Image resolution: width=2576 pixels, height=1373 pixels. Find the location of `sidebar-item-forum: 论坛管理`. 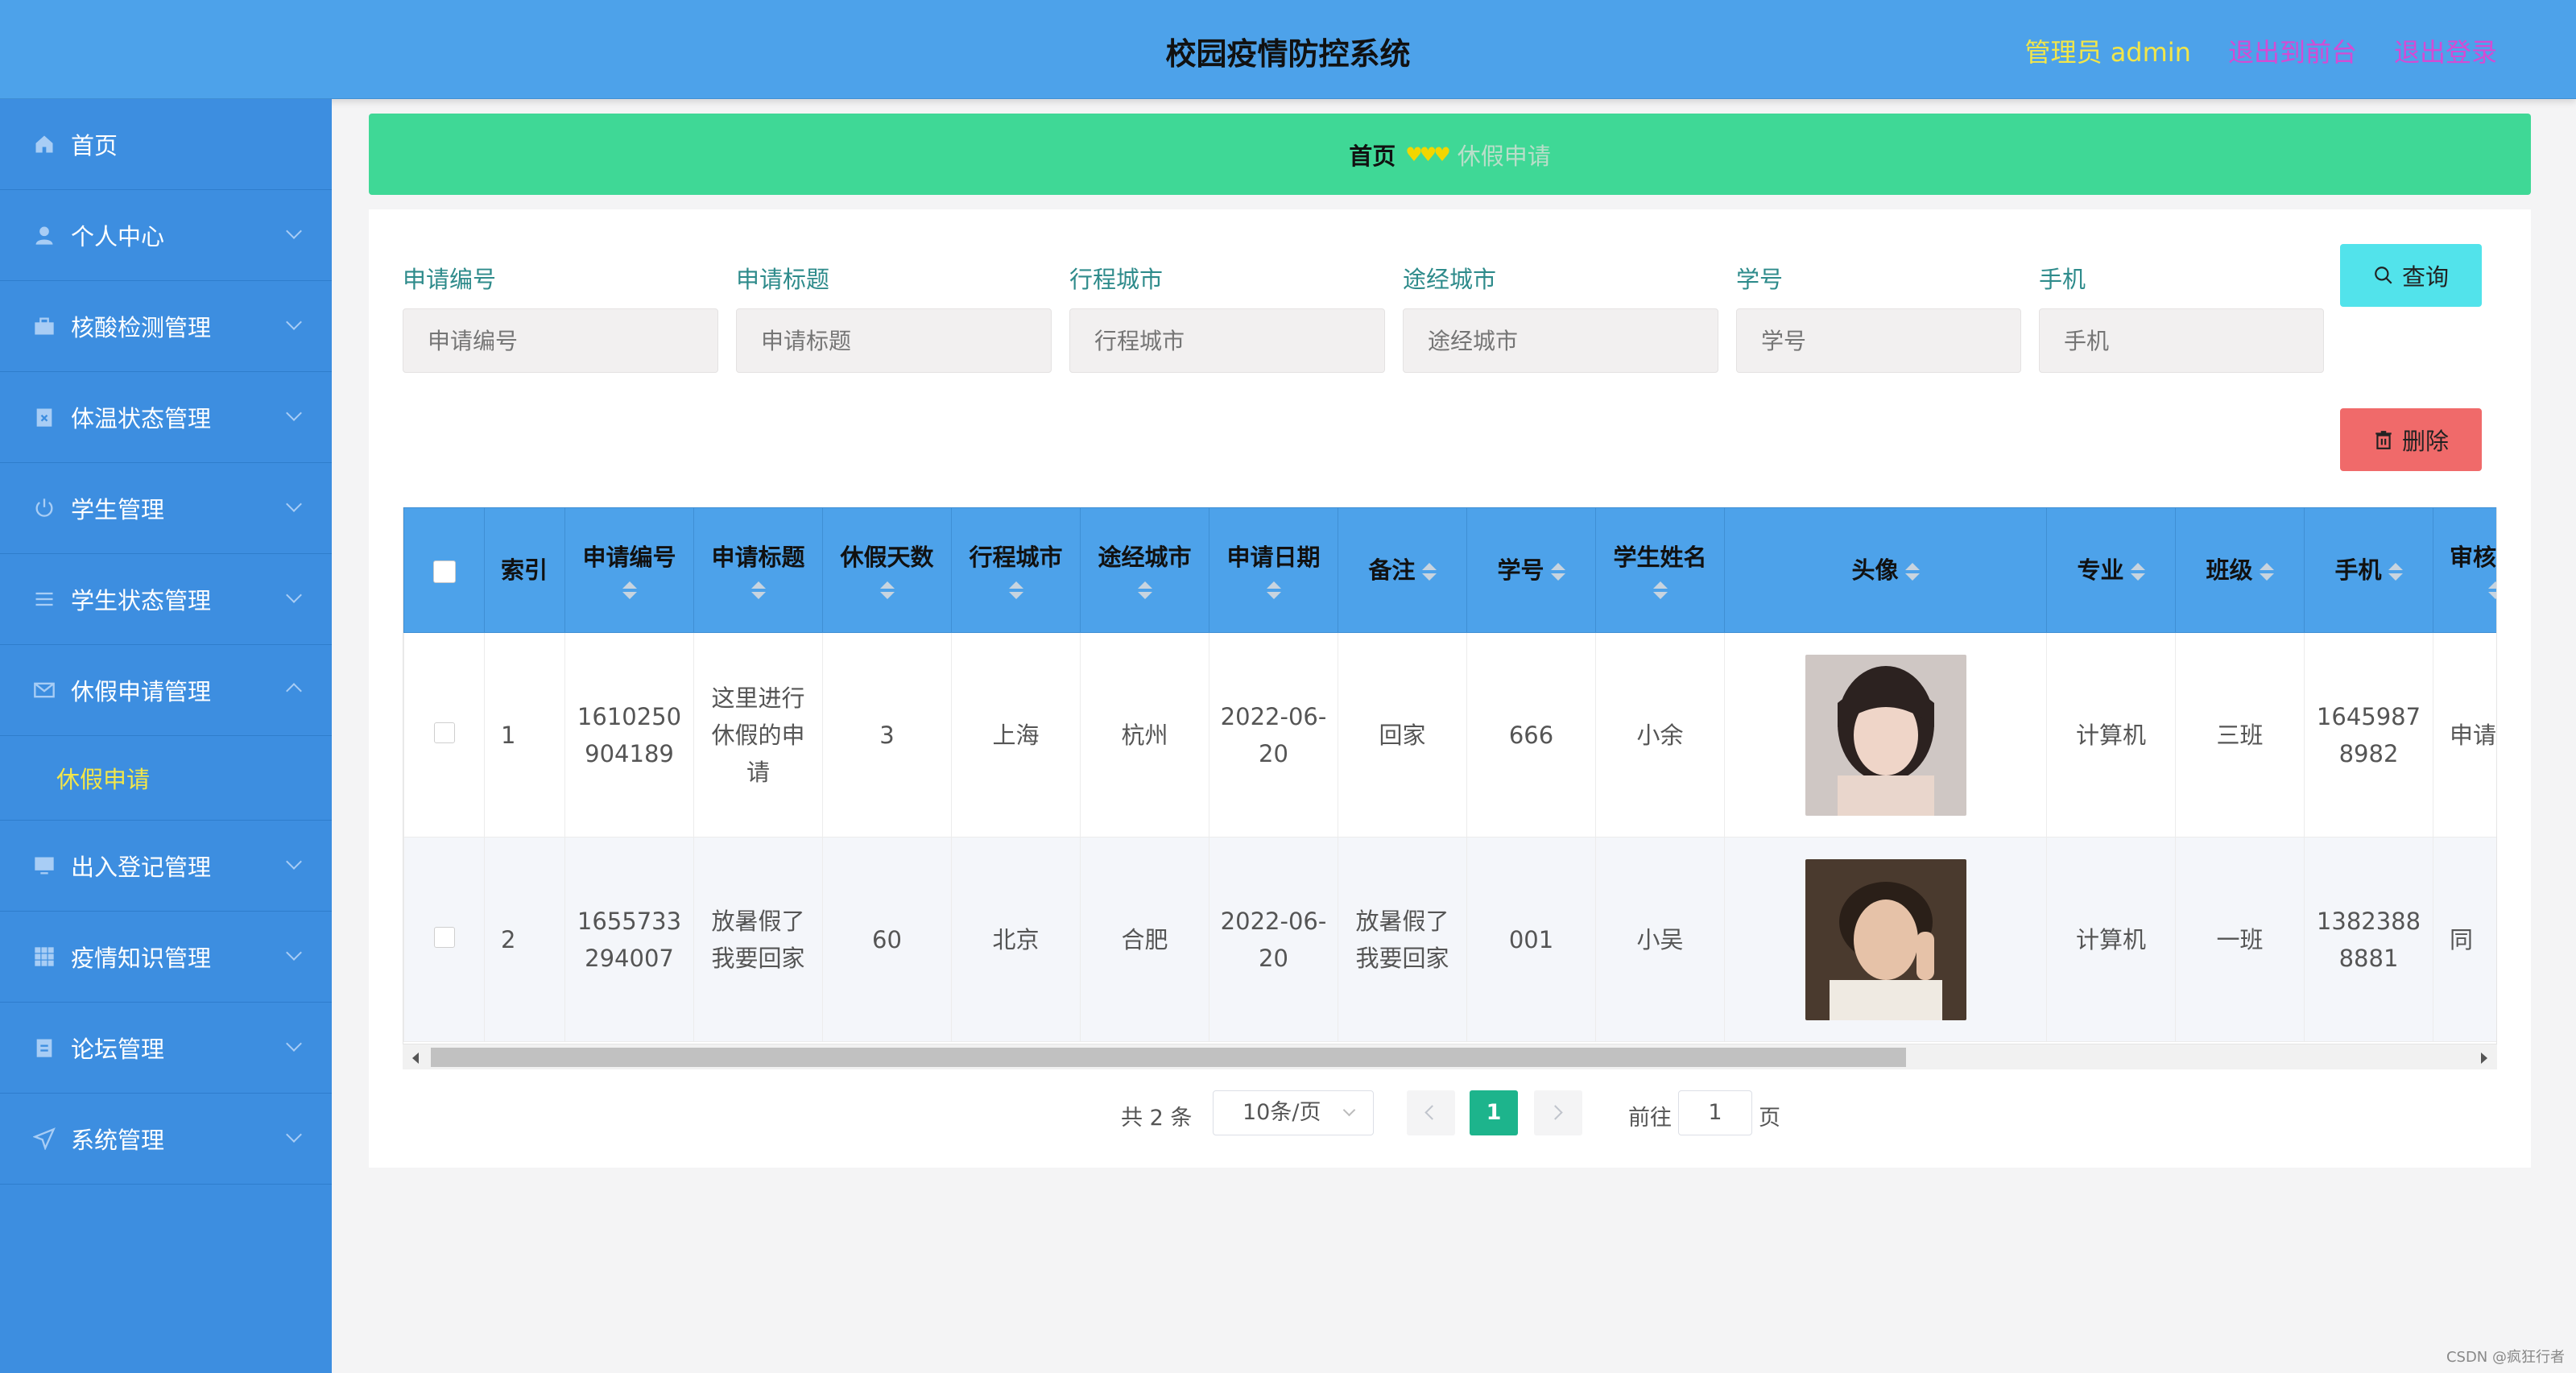

sidebar-item-forum: 论坛管理 is located at coordinates (166, 1048).